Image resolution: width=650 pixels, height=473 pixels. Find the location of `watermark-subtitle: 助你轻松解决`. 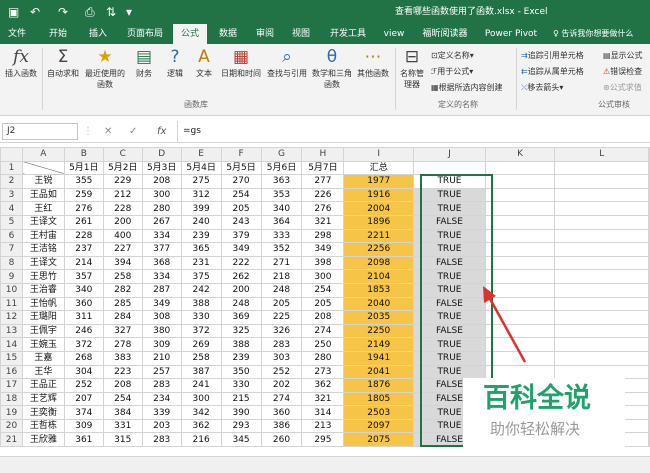

watermark-subtitle: 助你轻松解决 is located at coordinates (535, 429).